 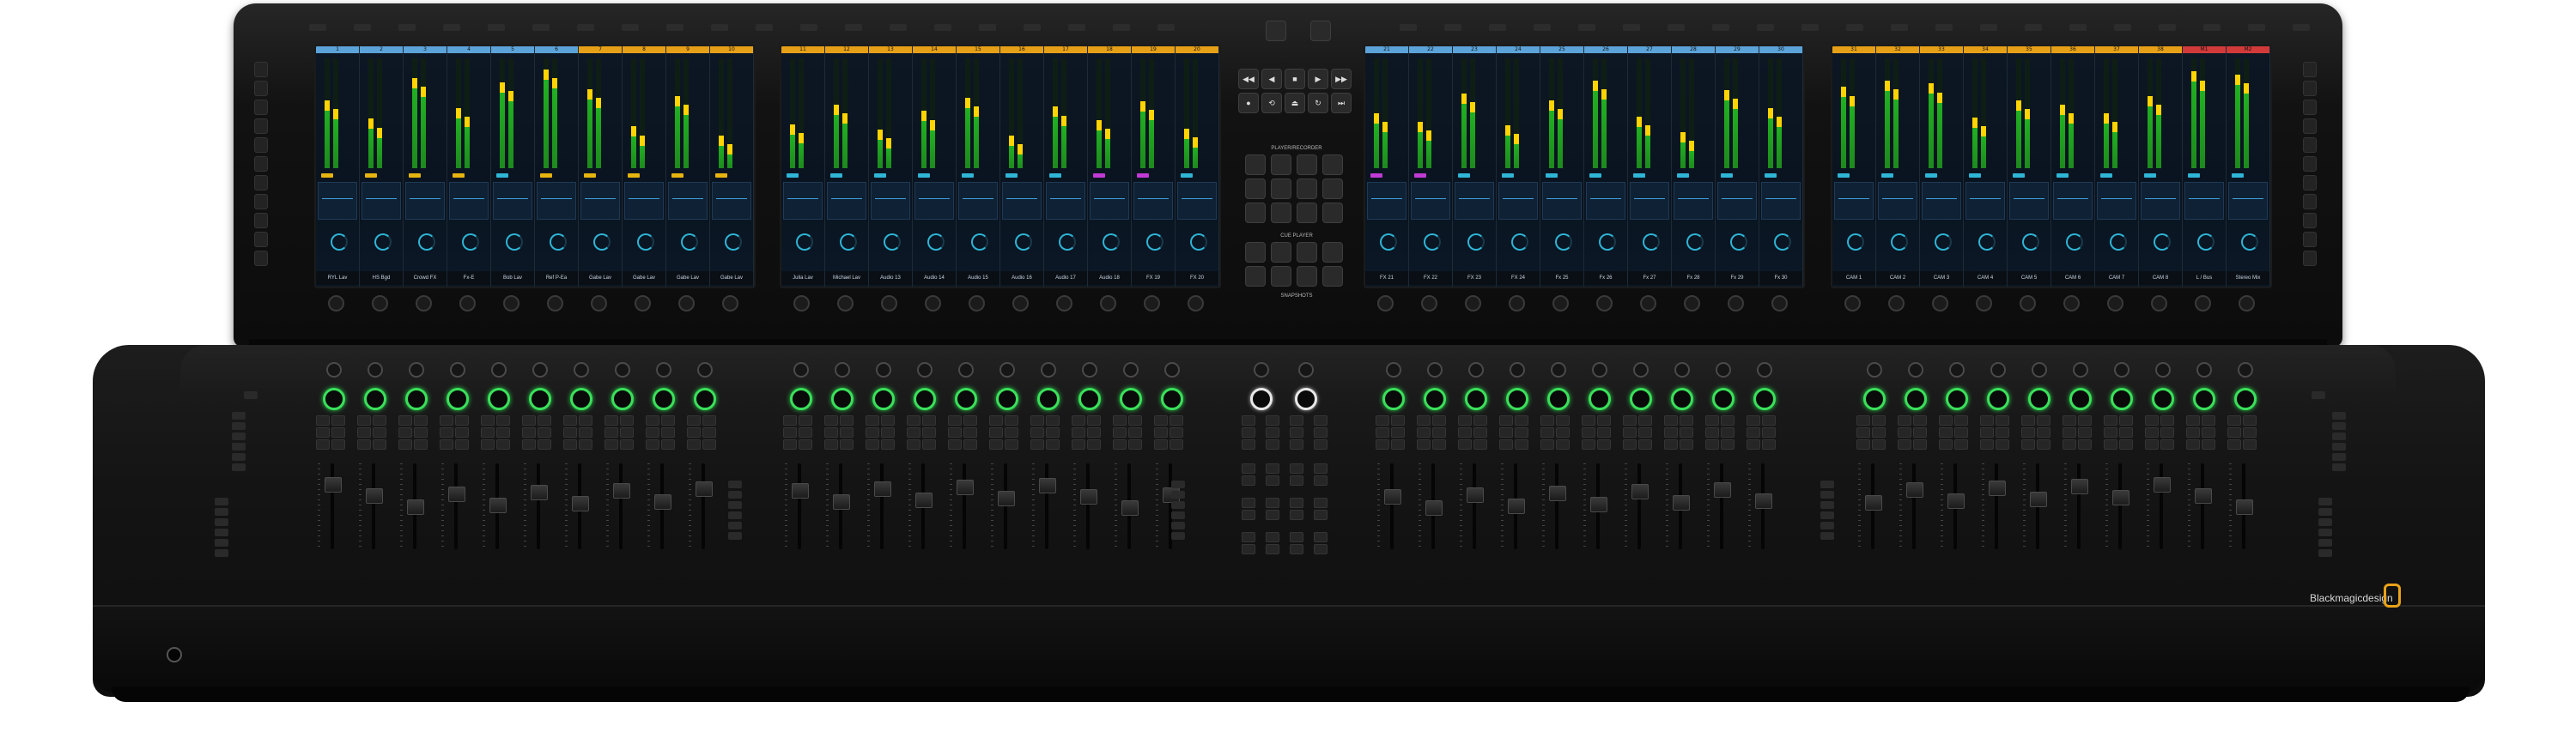 I want to click on channel-strip: 32 CAM 2, so click(x=1898, y=166).